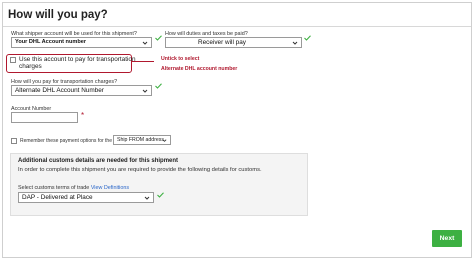 The height and width of the screenshot is (260, 474). What do you see at coordinates (237, 26) in the screenshot?
I see `title-divider` at bounding box center [237, 26].